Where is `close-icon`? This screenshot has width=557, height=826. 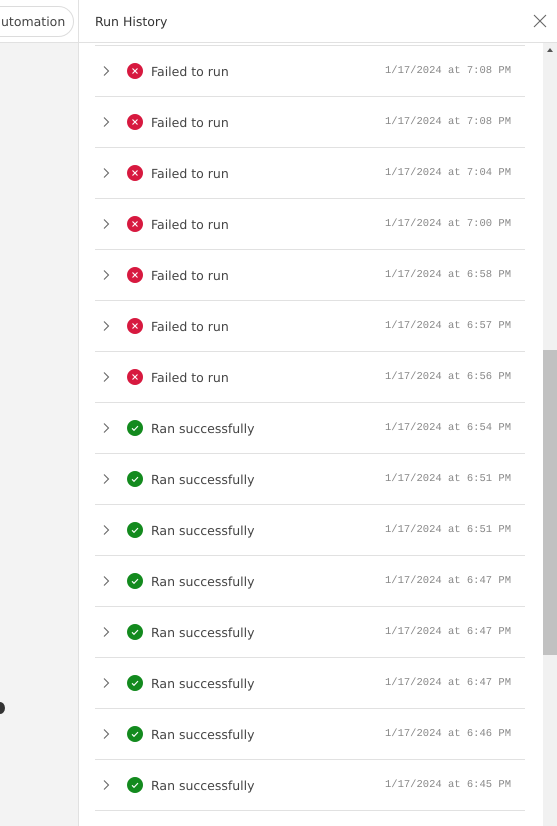 close-icon is located at coordinates (540, 21).